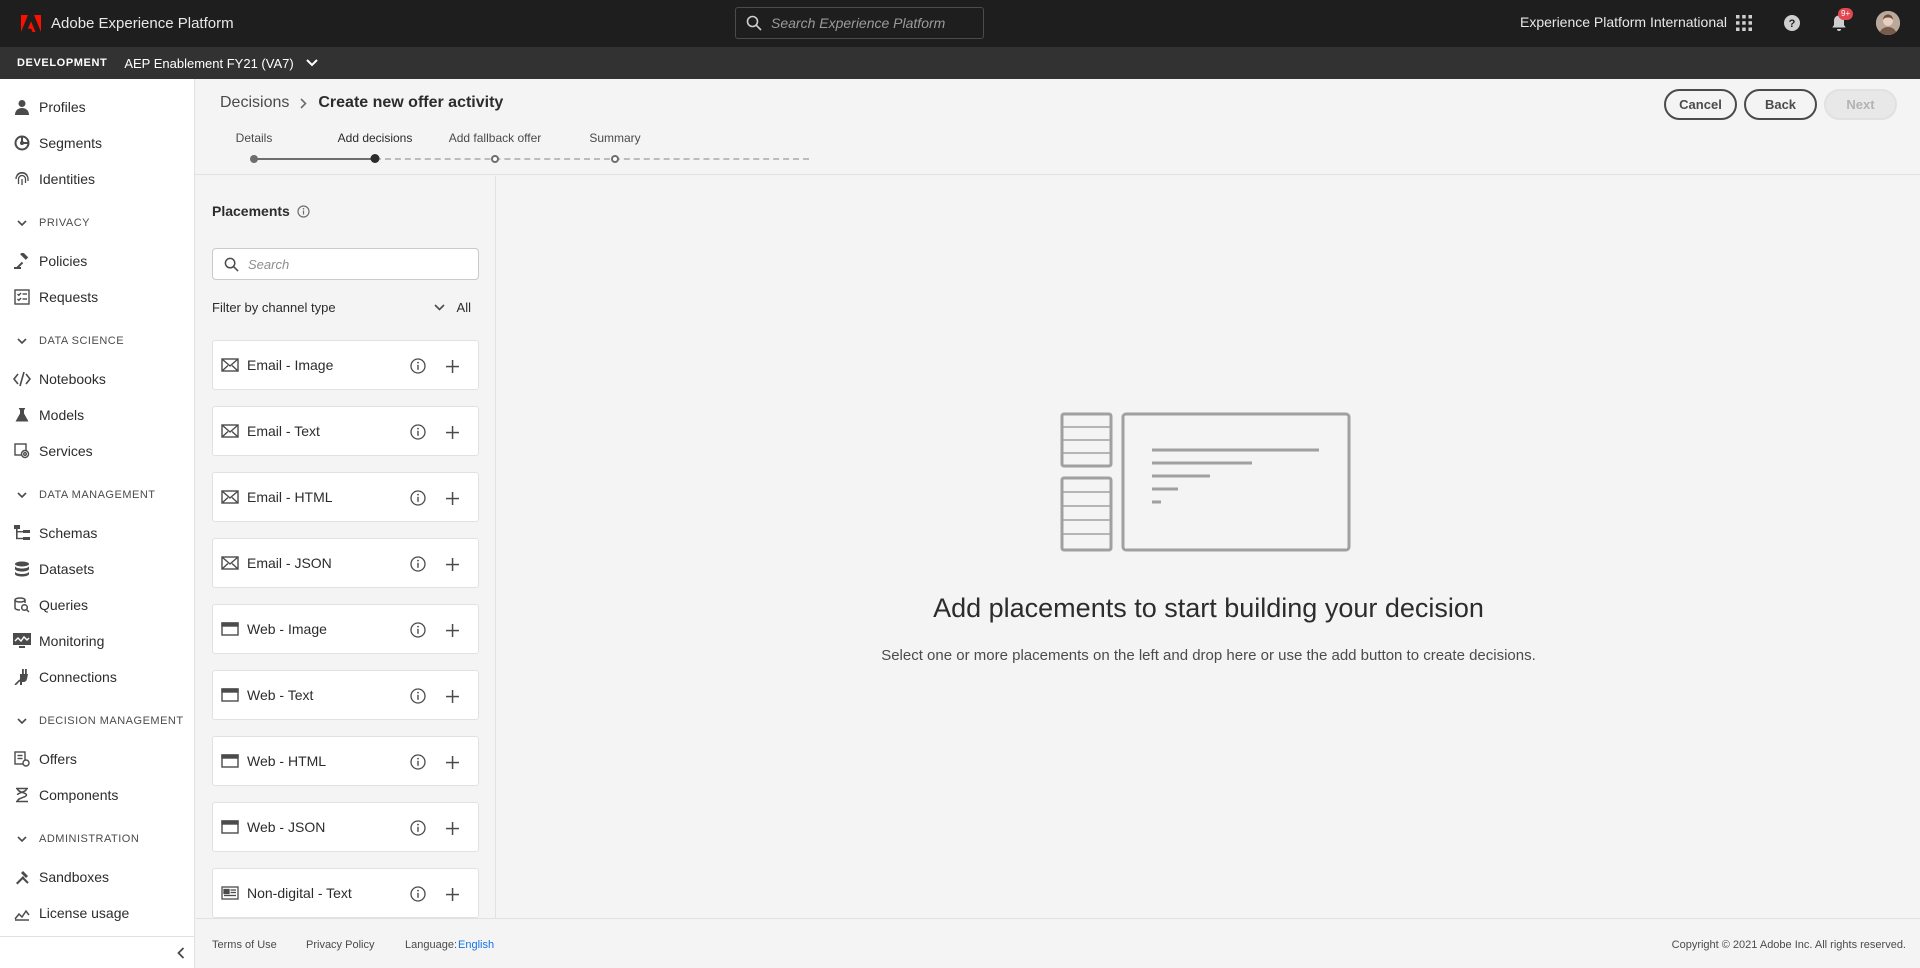 The width and height of the screenshot is (1920, 968). I want to click on empty-state-illustration, so click(1207, 486).